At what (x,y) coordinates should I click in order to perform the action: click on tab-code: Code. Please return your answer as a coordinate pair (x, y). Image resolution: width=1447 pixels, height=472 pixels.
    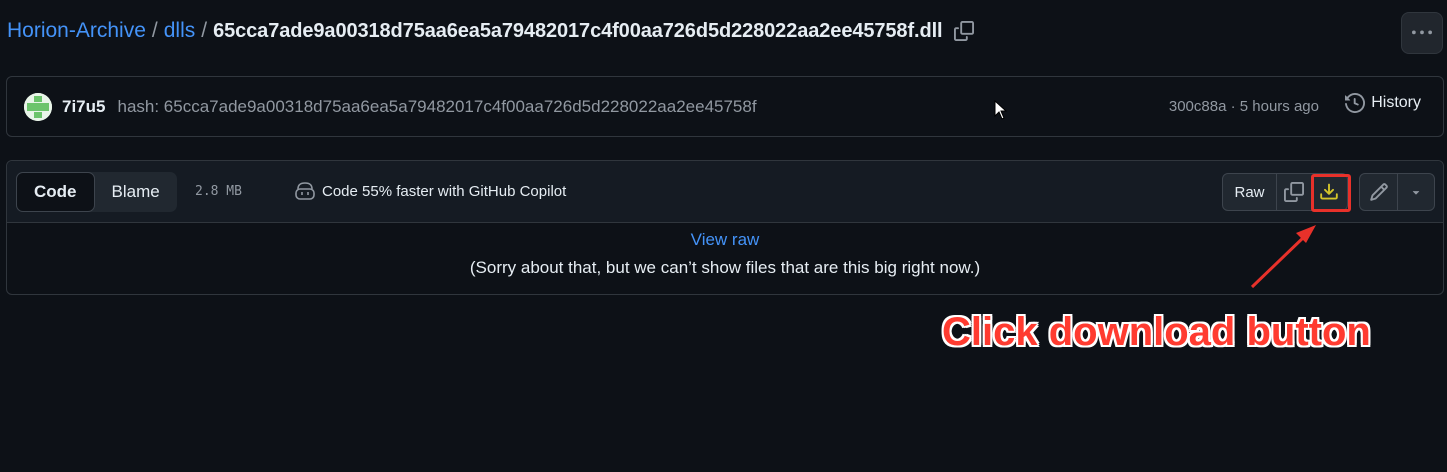
    Looking at the image, I should click on (55, 192).